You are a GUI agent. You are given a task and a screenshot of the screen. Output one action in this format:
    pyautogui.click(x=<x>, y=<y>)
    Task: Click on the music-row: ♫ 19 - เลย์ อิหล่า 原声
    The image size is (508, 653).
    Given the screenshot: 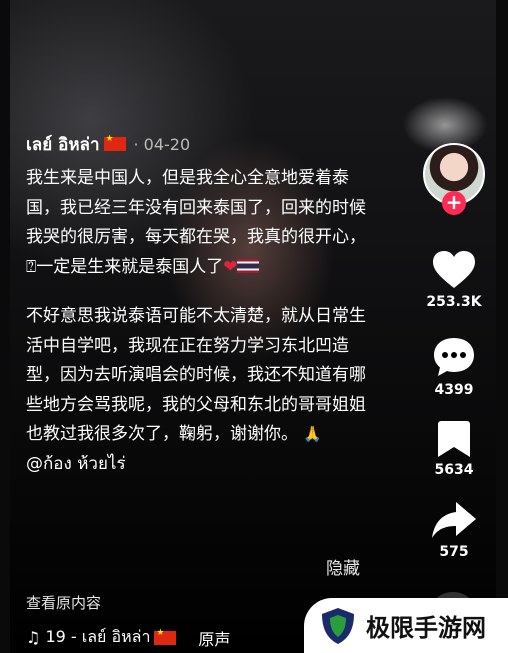 What is the action you would take?
    pyautogui.click(x=128, y=637)
    